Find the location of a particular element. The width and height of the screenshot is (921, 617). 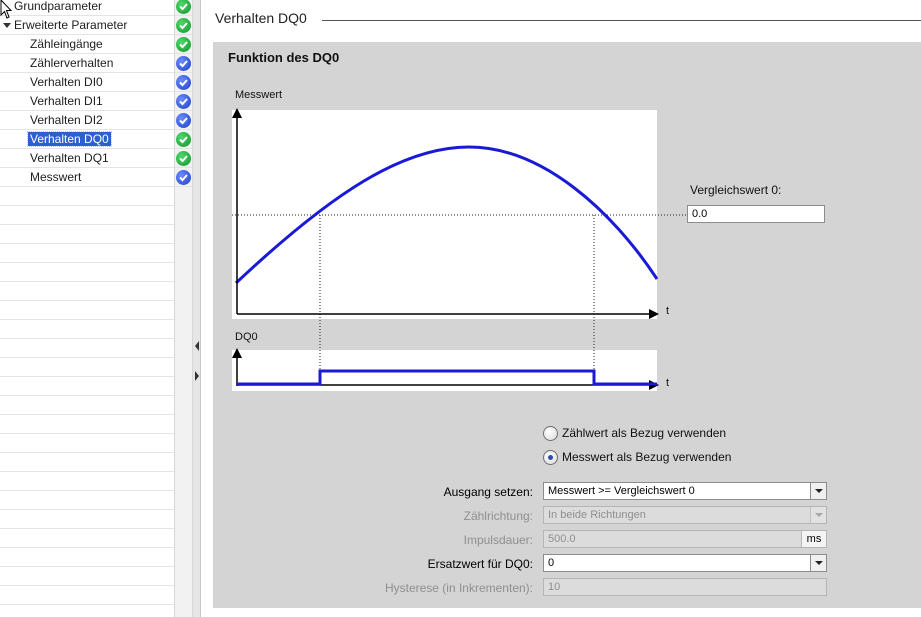

expand-arrow-icon is located at coordinates (7, 25).